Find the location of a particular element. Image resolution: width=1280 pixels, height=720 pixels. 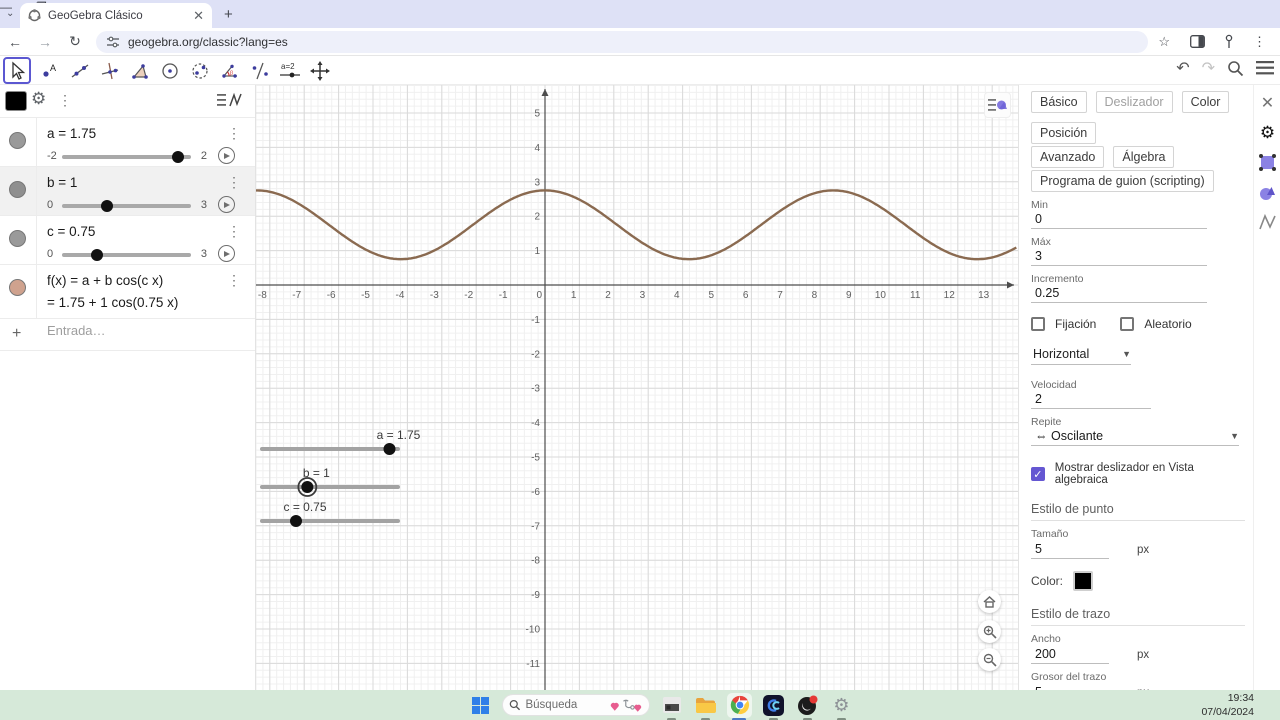

algebra-row-a: a = 1.75 ⋮ -2 2 is located at coordinates (127, 142).